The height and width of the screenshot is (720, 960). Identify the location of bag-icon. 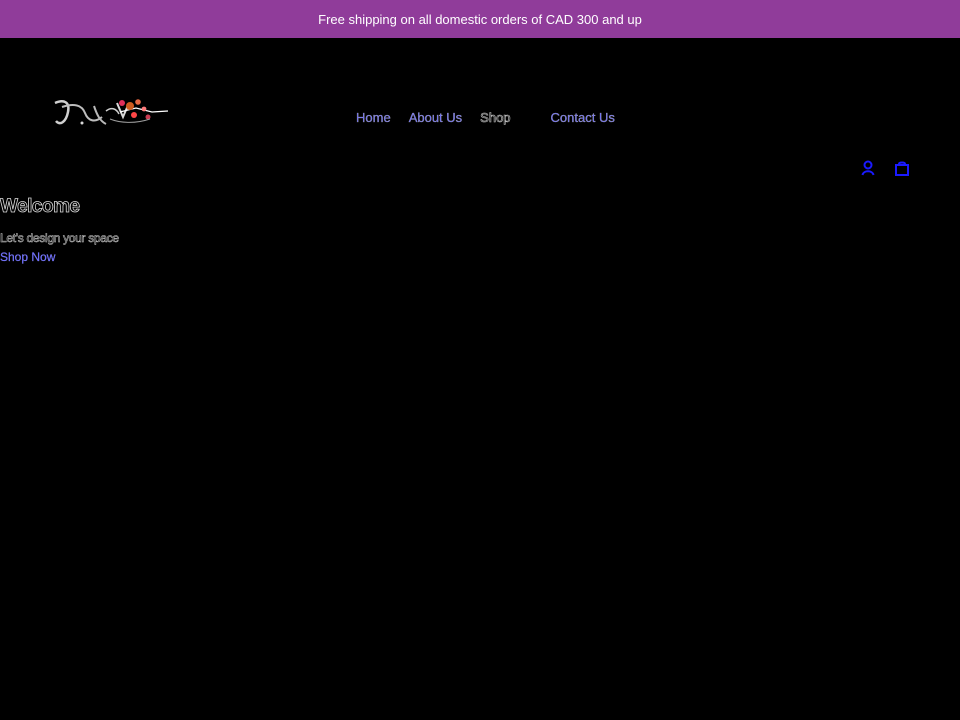
(902, 168).